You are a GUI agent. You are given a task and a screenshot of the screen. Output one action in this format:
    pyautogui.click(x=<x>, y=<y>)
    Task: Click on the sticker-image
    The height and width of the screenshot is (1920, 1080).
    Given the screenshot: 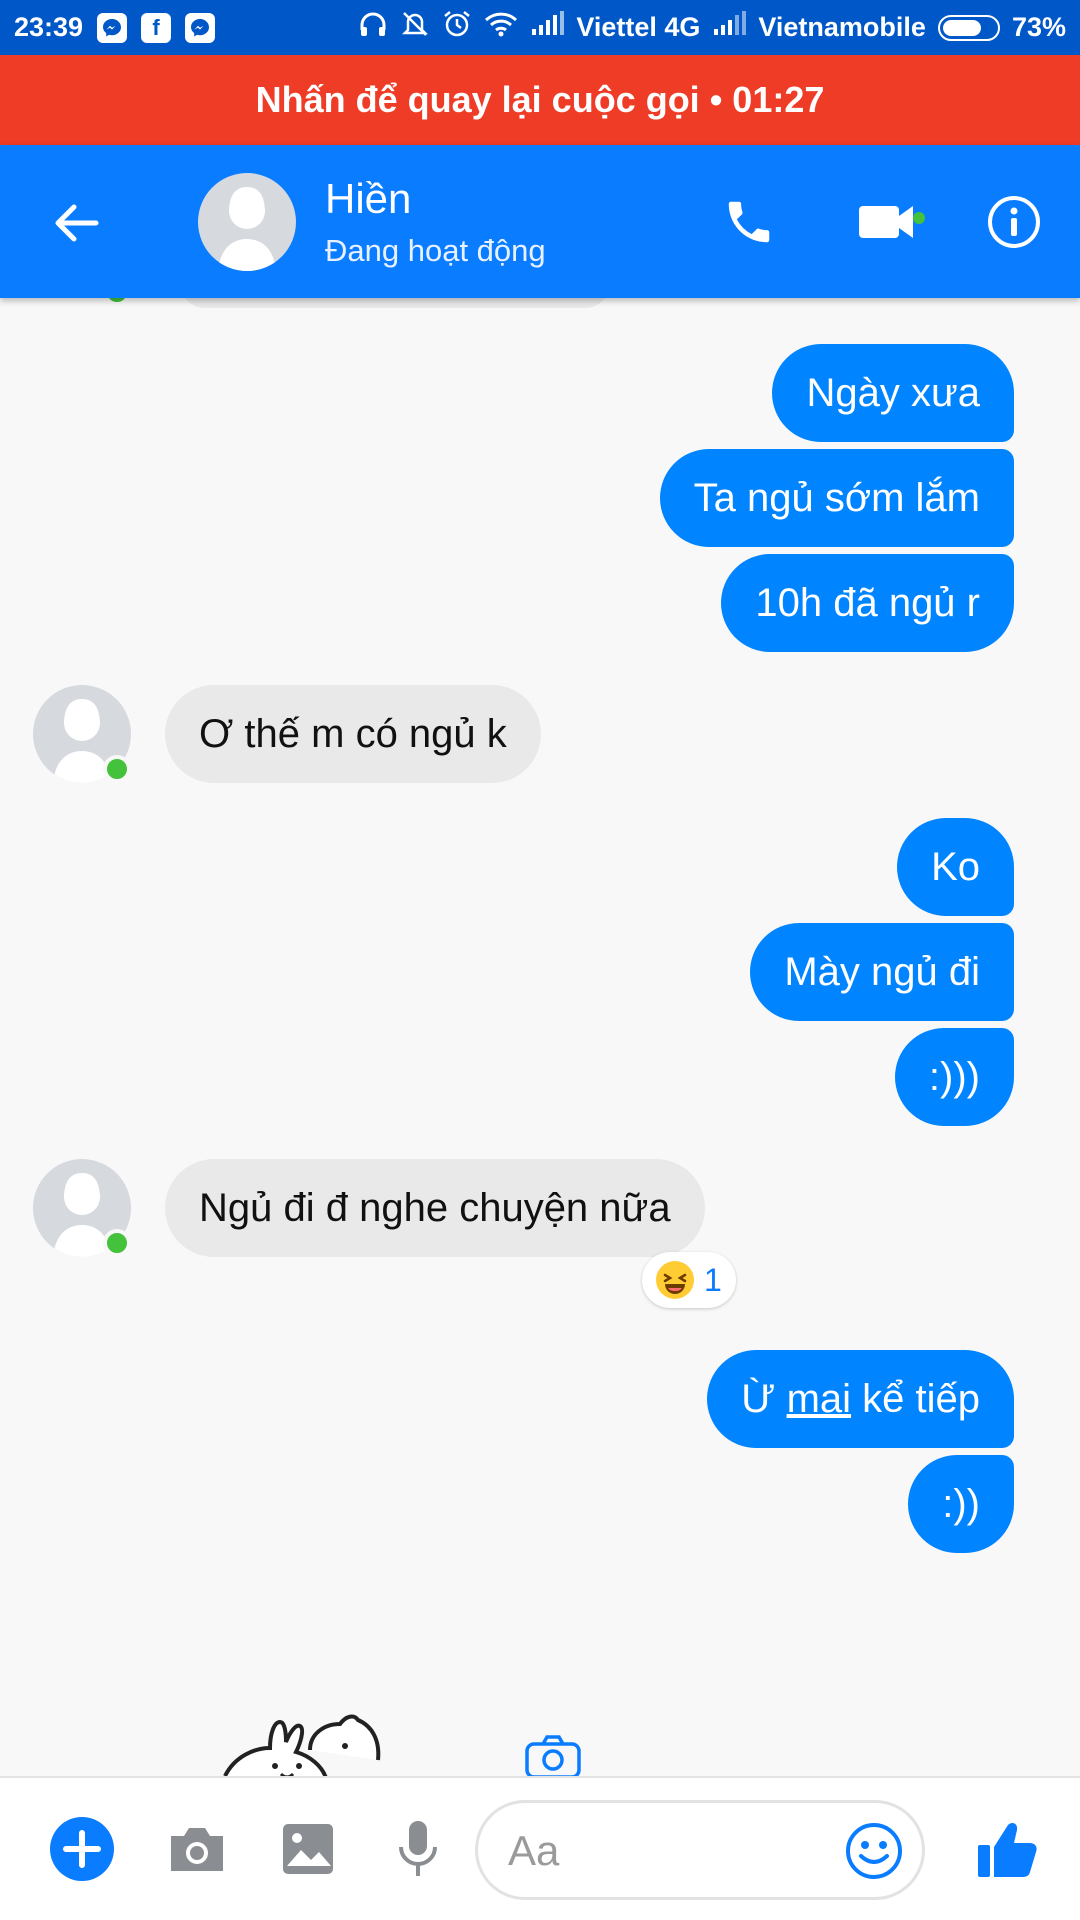 What is the action you would take?
    pyautogui.click(x=325, y=1736)
    